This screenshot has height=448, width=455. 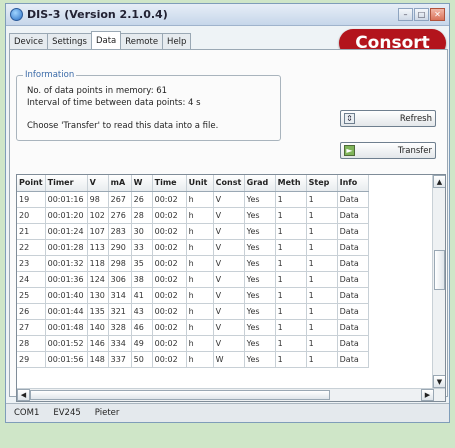 What do you see at coordinates (98, 311) in the screenshot?
I see `table-cell: 135` at bounding box center [98, 311].